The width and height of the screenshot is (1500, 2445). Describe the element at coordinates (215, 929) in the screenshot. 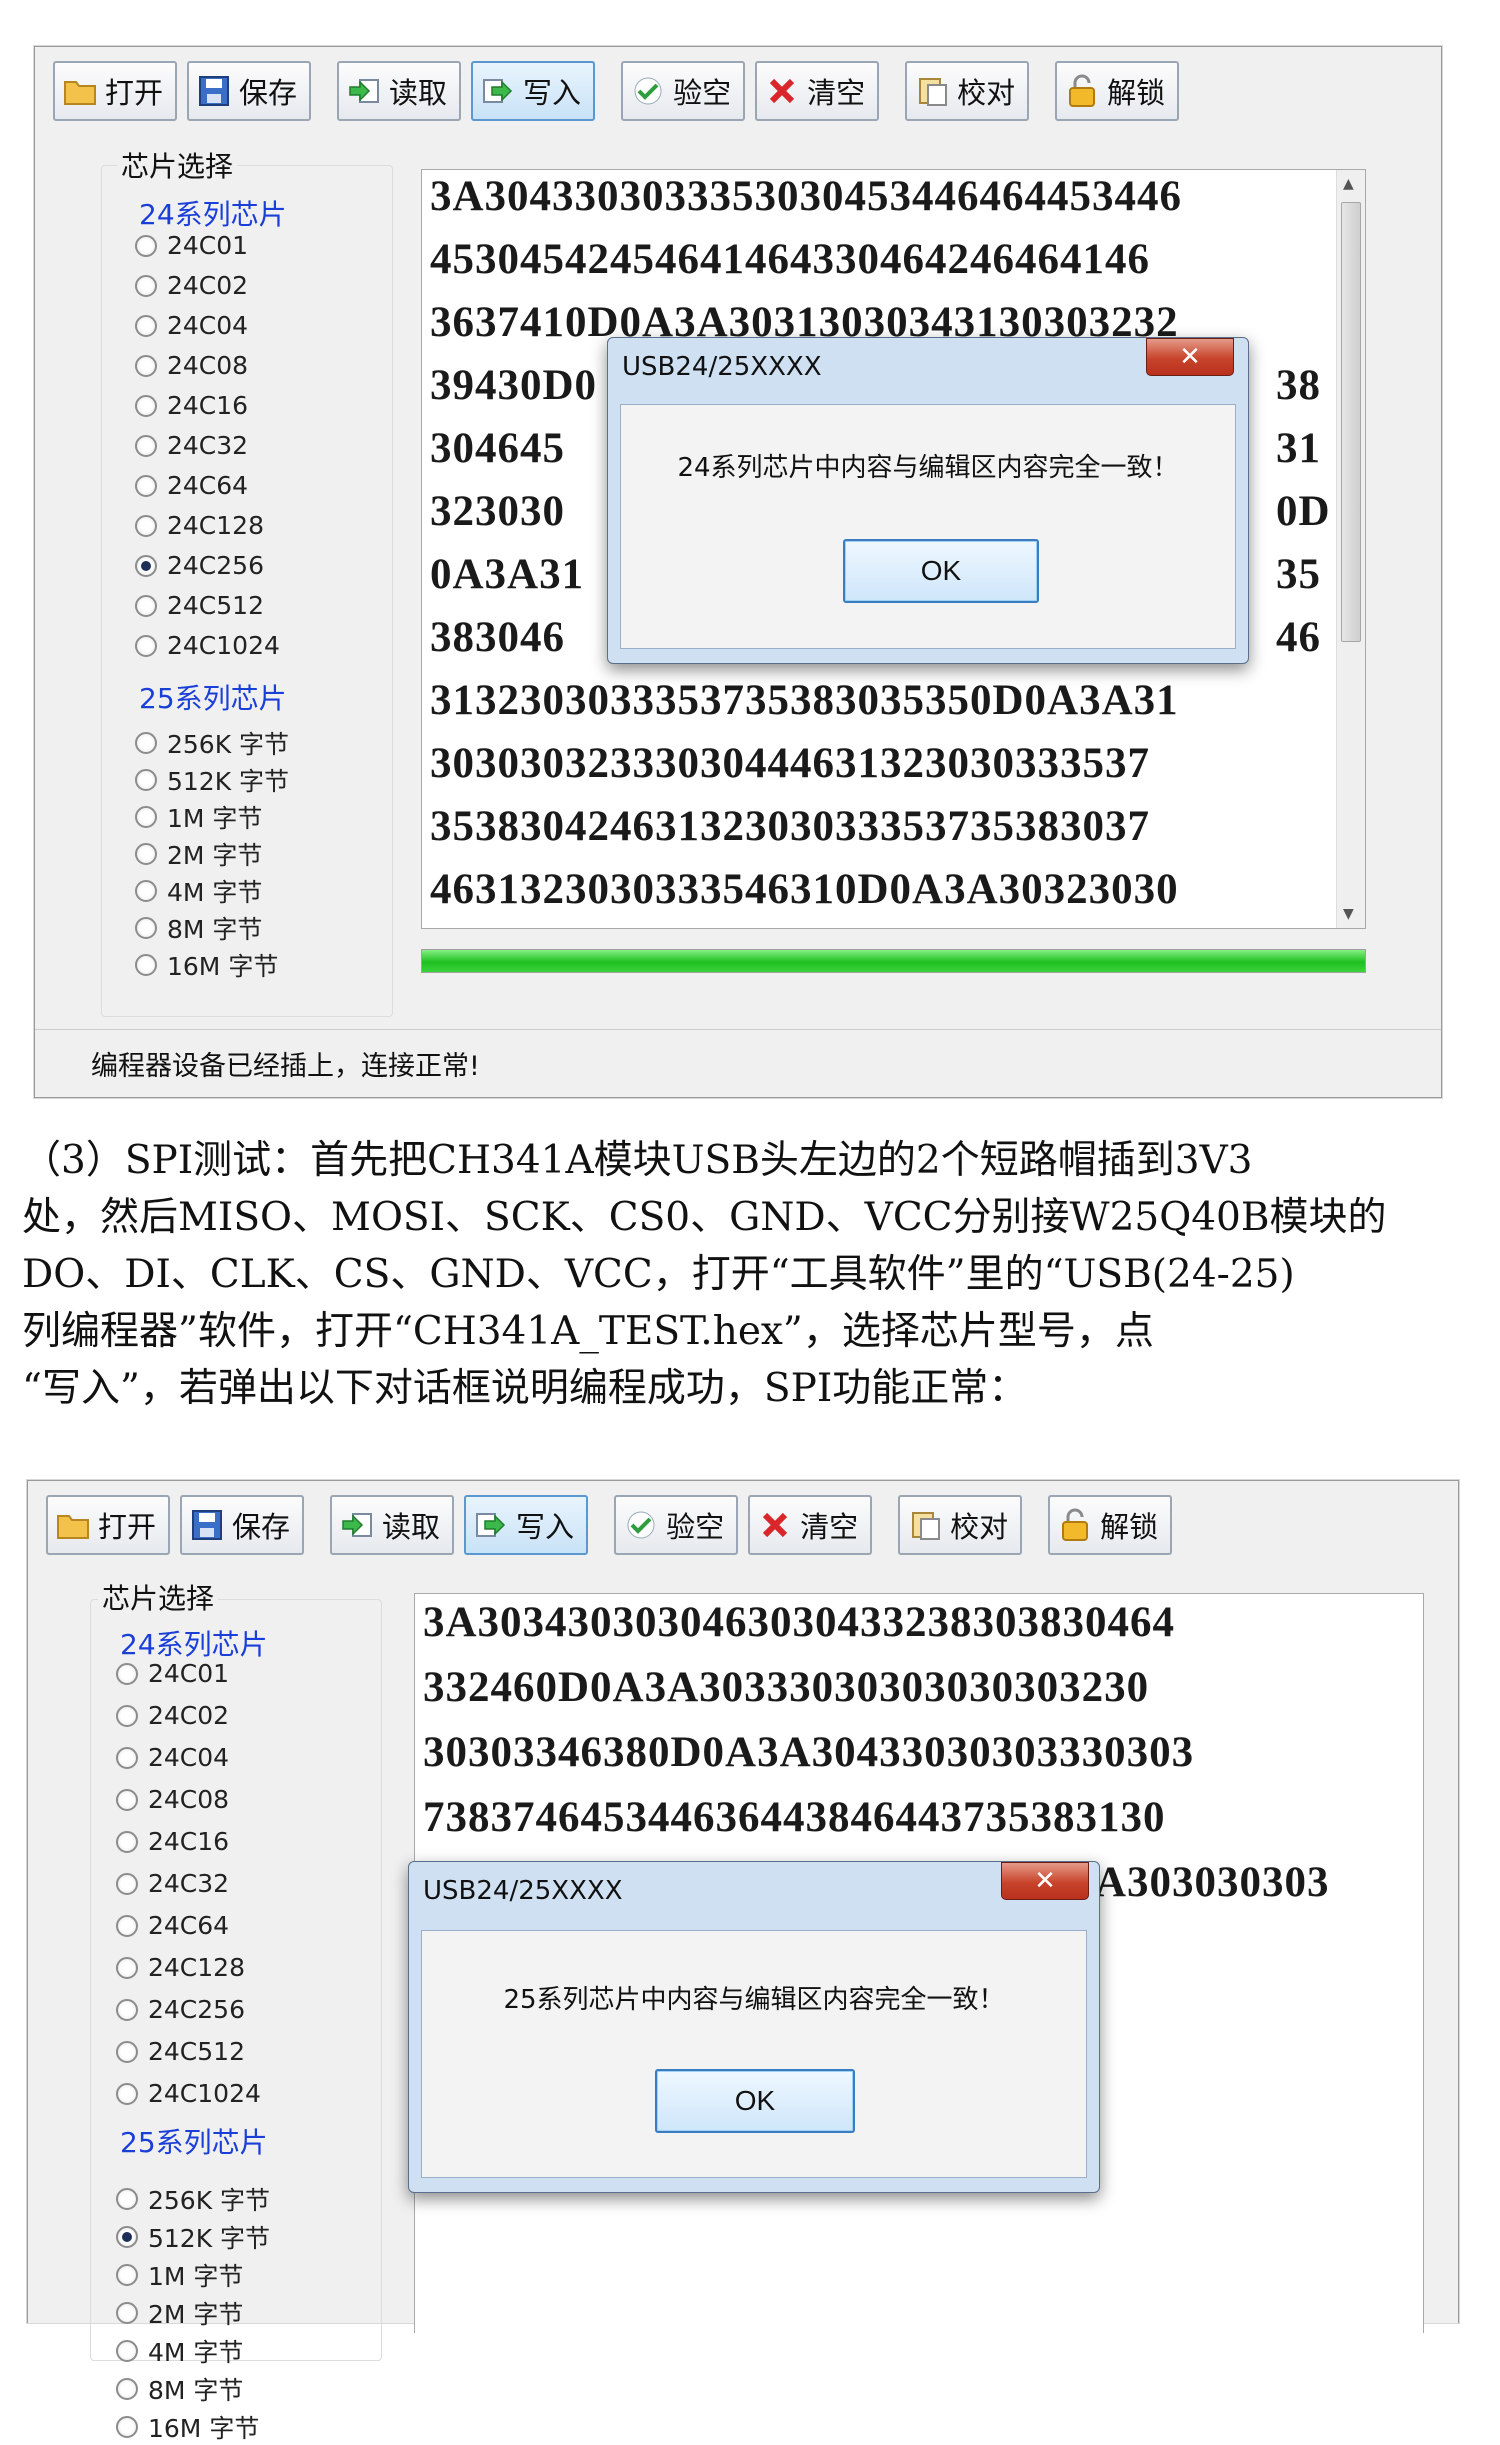

I see `radio-label: 8M 字节` at that location.